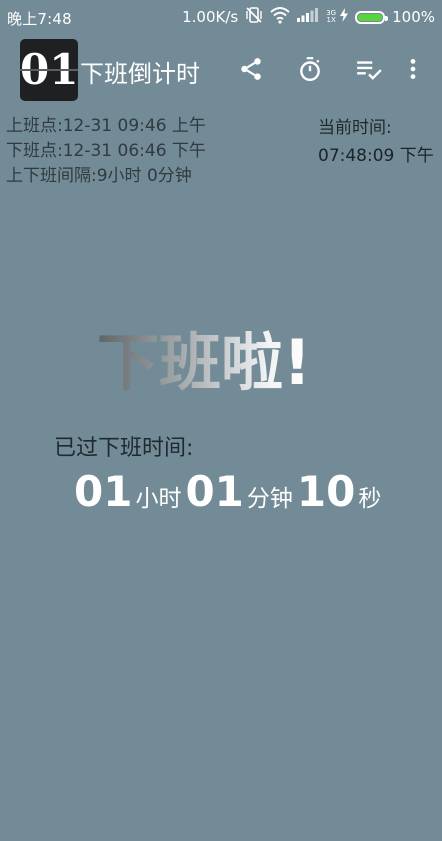  Describe the element at coordinates (99, 176) in the screenshot. I see `interval-line: 上下班间隔:9小时 0分钟` at that location.